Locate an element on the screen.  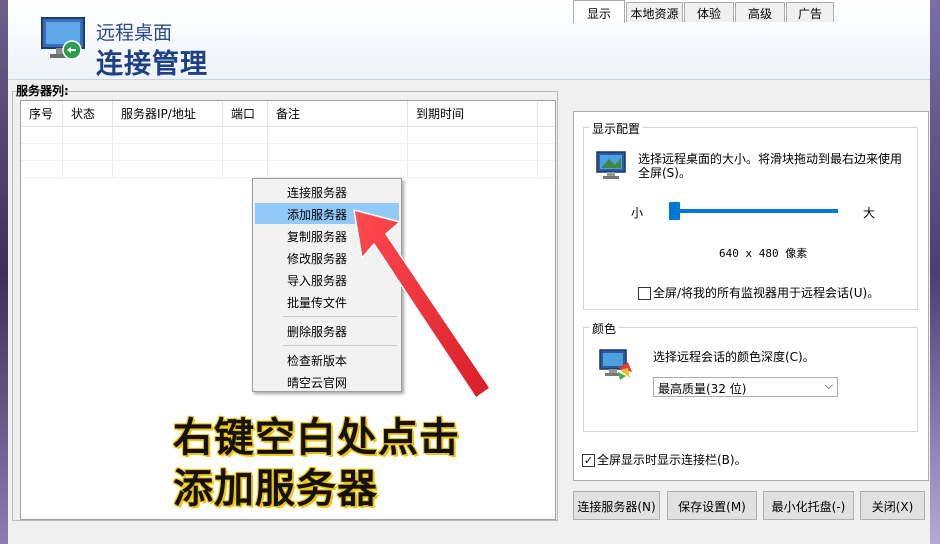
minimize-to-tray-button: 最小化托盘(-) is located at coordinates (808, 505).